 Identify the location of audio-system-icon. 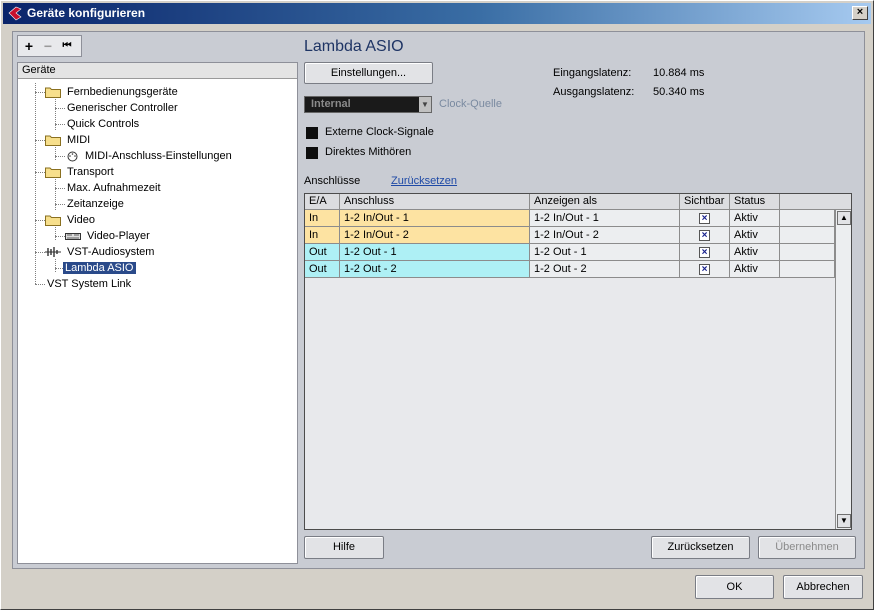
(53, 252).